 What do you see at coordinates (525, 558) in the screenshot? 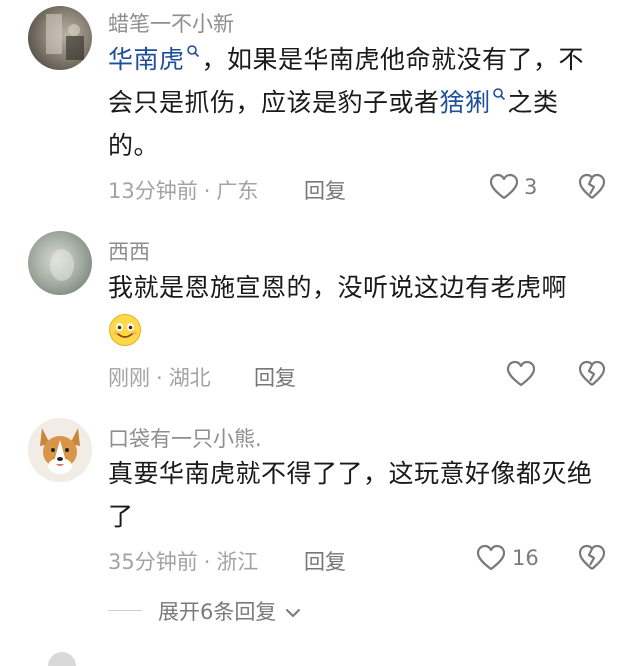
I see `like-count: 16` at bounding box center [525, 558].